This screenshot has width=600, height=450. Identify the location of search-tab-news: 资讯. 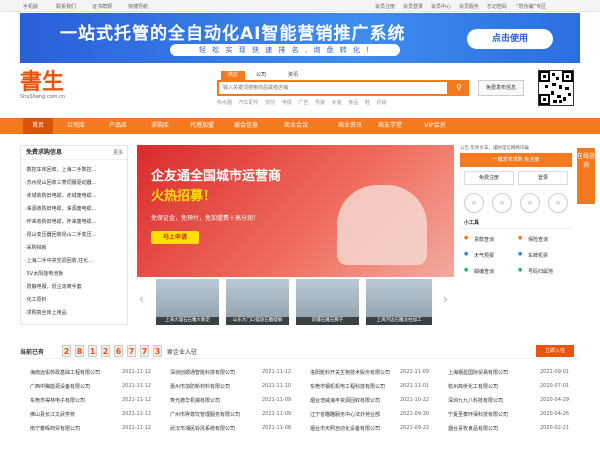
(293, 75).